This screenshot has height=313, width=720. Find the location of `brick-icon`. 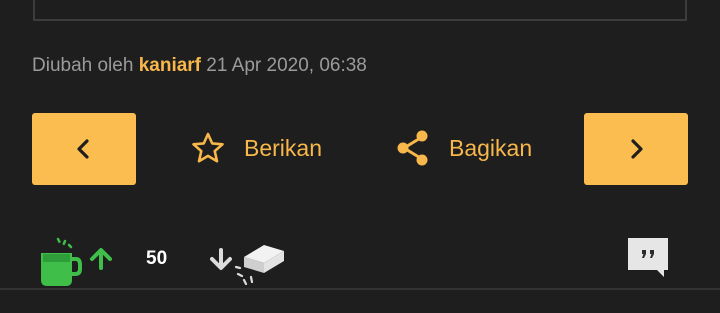

brick-icon is located at coordinates (259, 265).